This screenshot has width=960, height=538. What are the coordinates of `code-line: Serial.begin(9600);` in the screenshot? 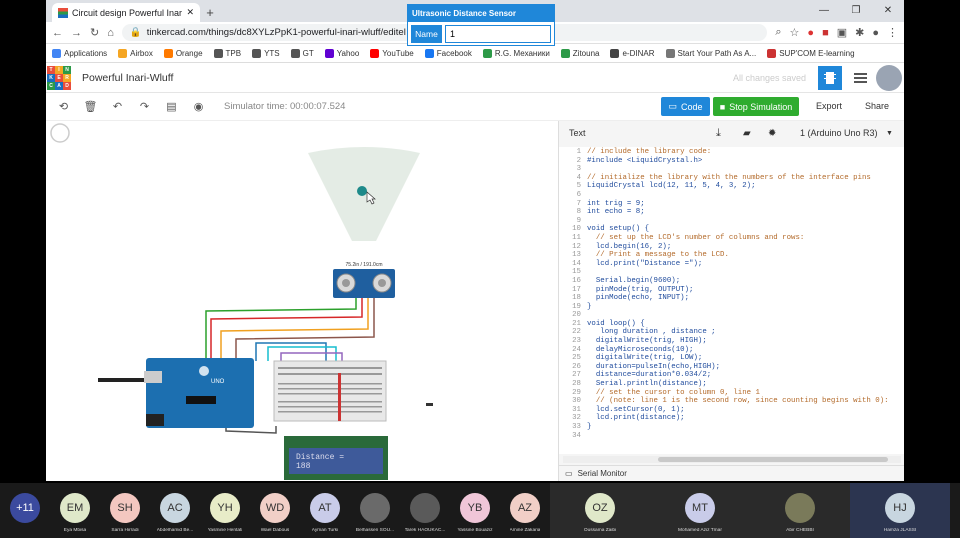 It's located at (738, 281).